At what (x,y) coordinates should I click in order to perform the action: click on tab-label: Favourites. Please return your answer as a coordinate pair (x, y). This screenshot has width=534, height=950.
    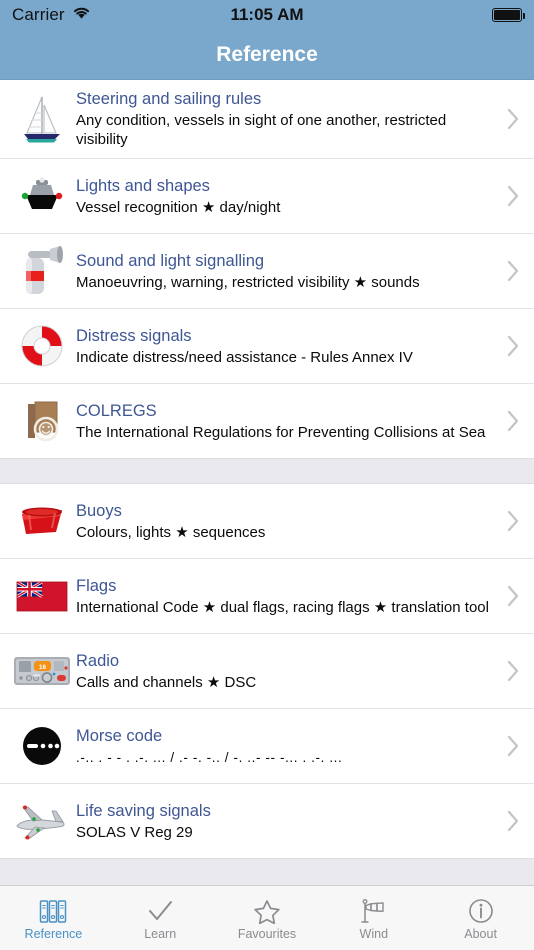
    Looking at the image, I should click on (267, 933).